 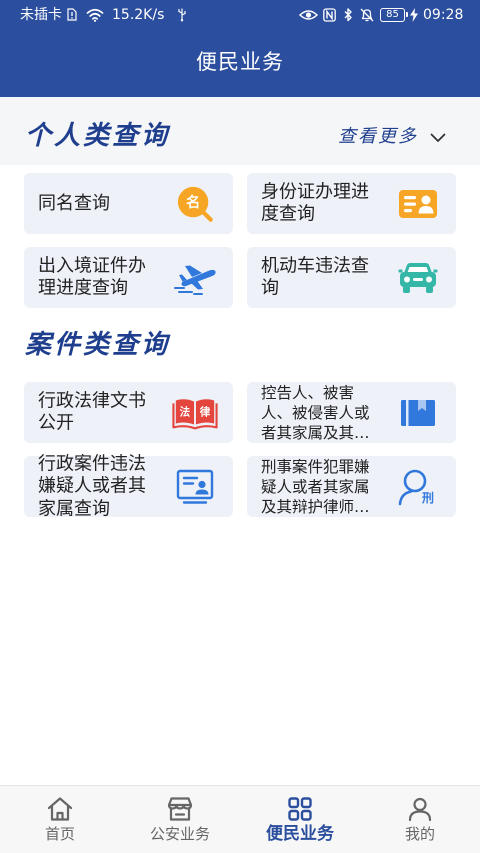 What do you see at coordinates (128, 203) in the screenshot?
I see `query-card-same-name: 同名查询 名` at bounding box center [128, 203].